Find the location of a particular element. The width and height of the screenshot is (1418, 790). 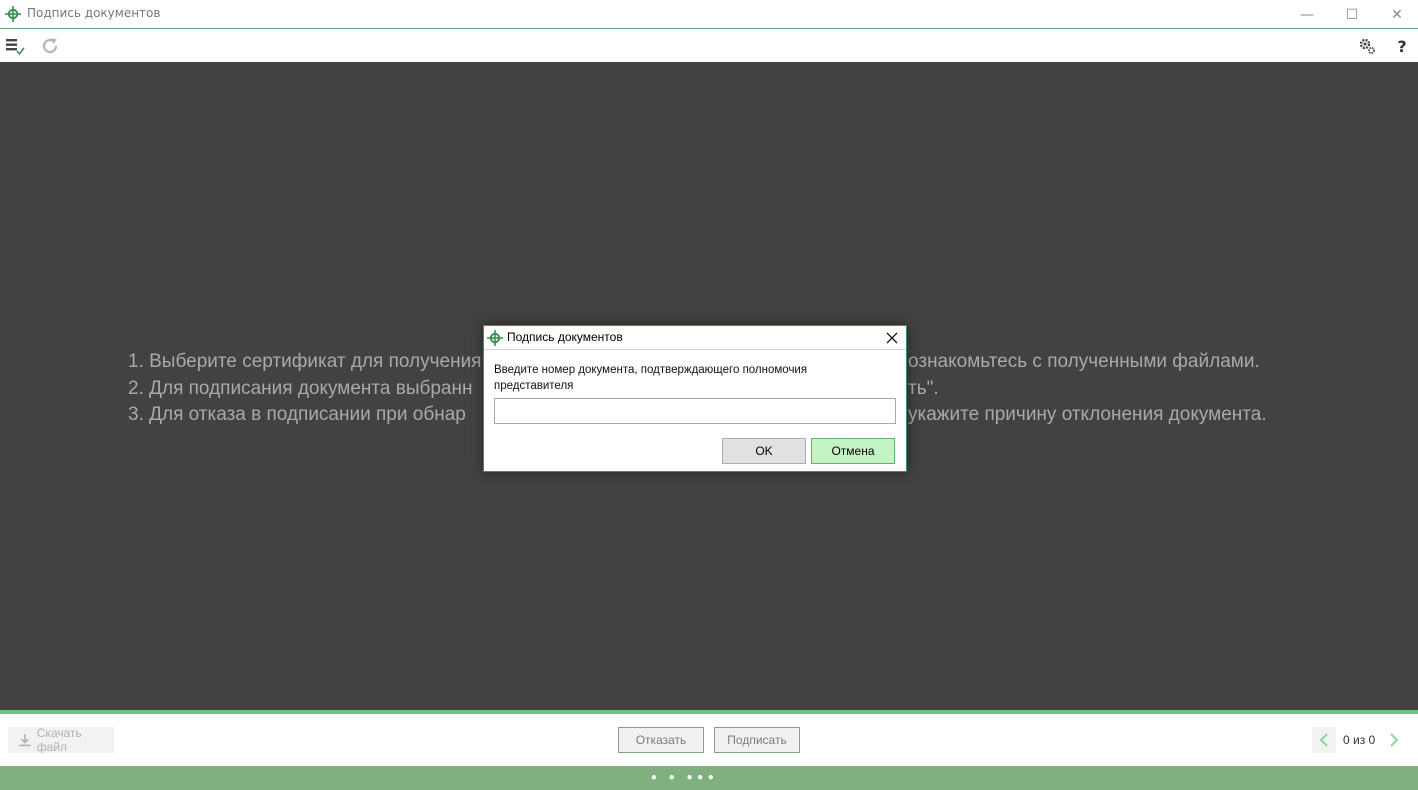

instruction-line-3-right: укажите причину отклонения документа. is located at coordinates (1087, 414).